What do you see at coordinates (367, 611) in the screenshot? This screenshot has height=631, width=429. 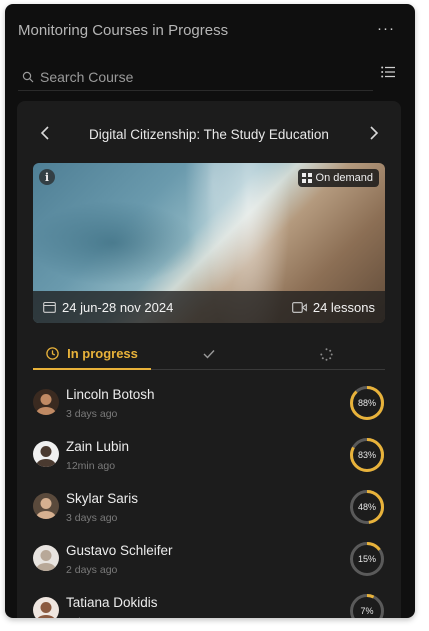 I see `progress-percent: 7%` at bounding box center [367, 611].